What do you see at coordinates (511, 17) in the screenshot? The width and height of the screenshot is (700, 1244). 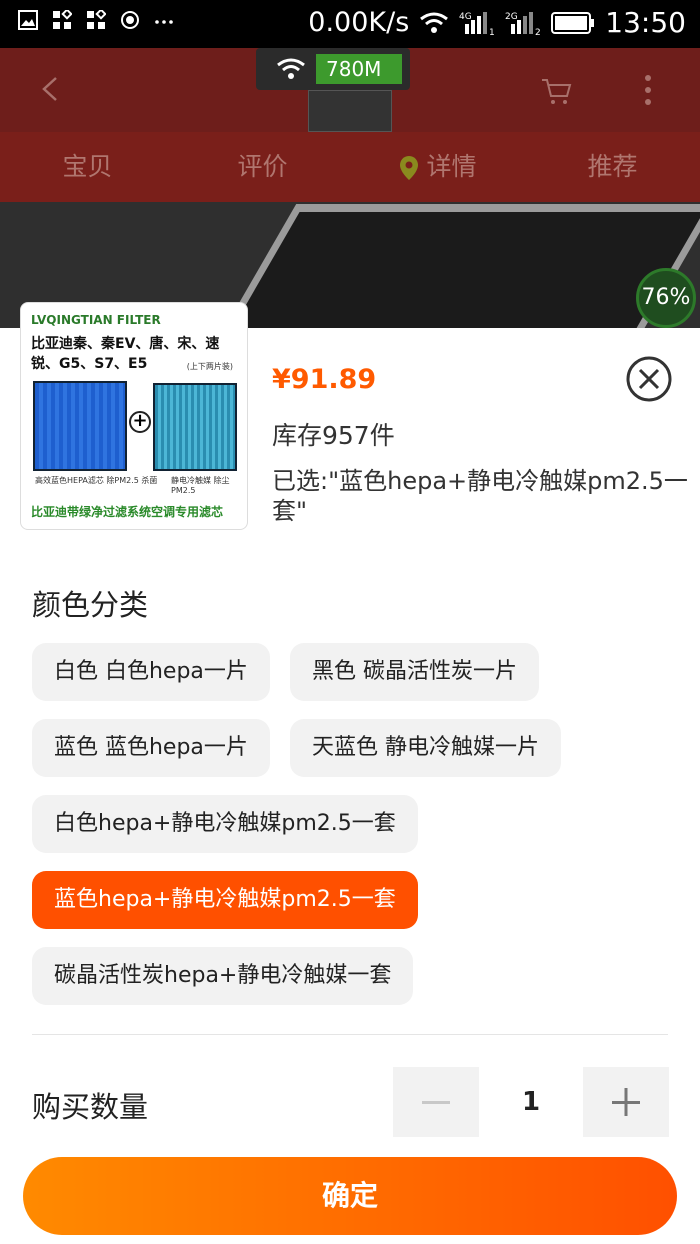 I see `network-2g-label: 2G` at bounding box center [511, 17].